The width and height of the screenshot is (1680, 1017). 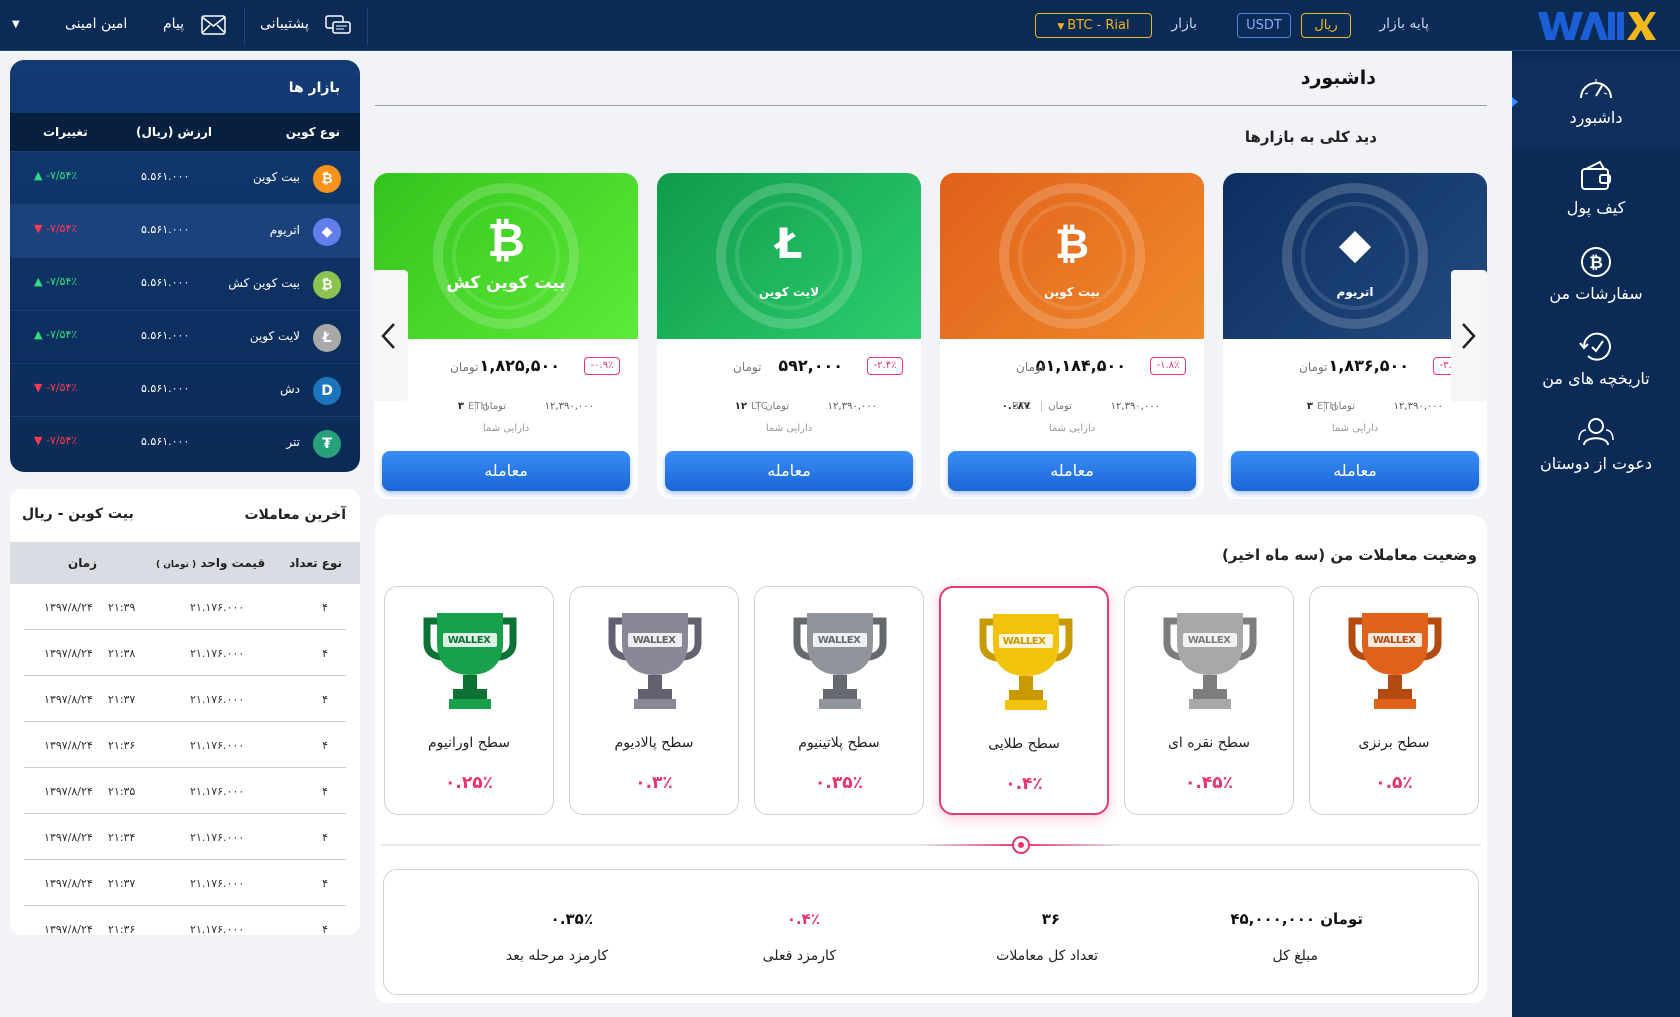 I want to click on market-row: ₿ بیت کوین ۵.۵۶۱.۰۰۰ ▲ -۷/۵۴٪, so click(x=185, y=177).